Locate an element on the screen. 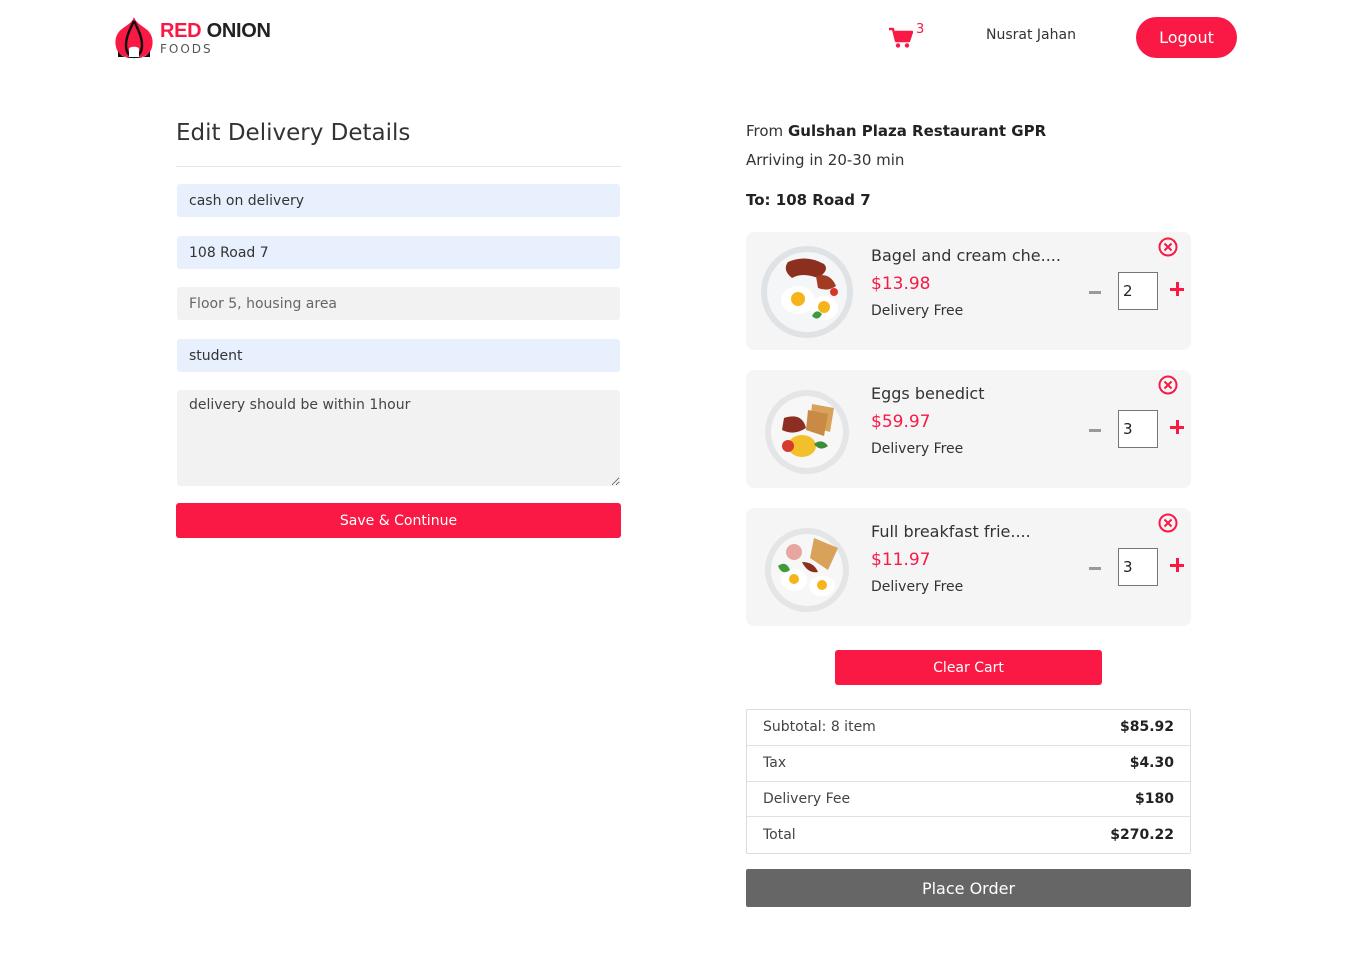 The image size is (1366, 970). delivery-destination: To: 108 Road 7 is located at coordinates (808, 200).